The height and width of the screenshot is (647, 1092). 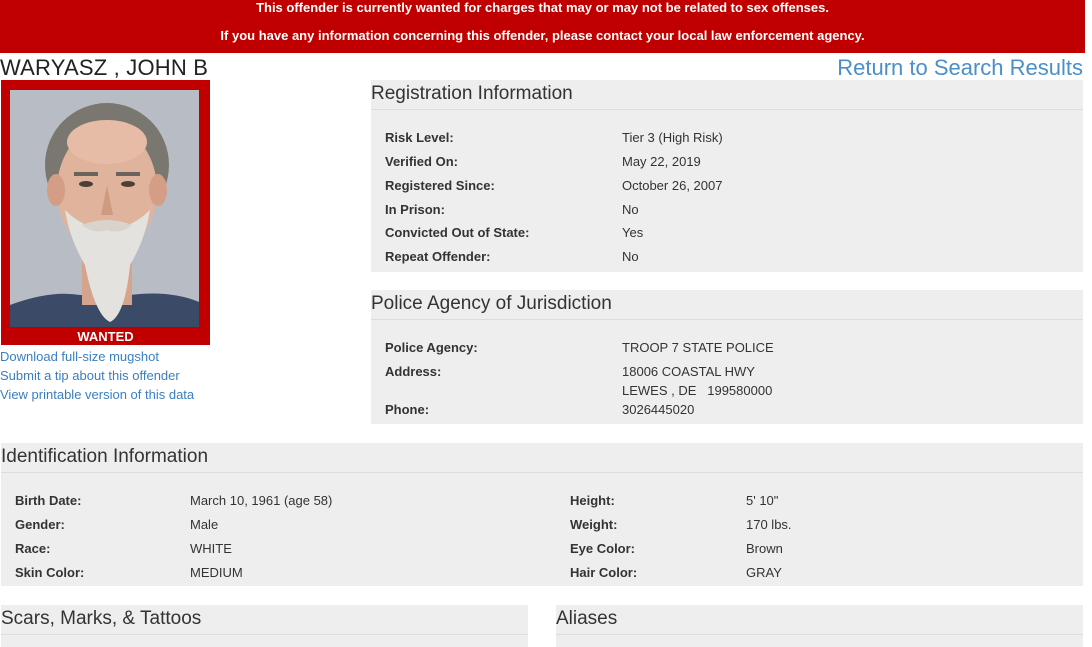 I want to click on convicted-out-of-state-value: Yes, so click(x=633, y=232).